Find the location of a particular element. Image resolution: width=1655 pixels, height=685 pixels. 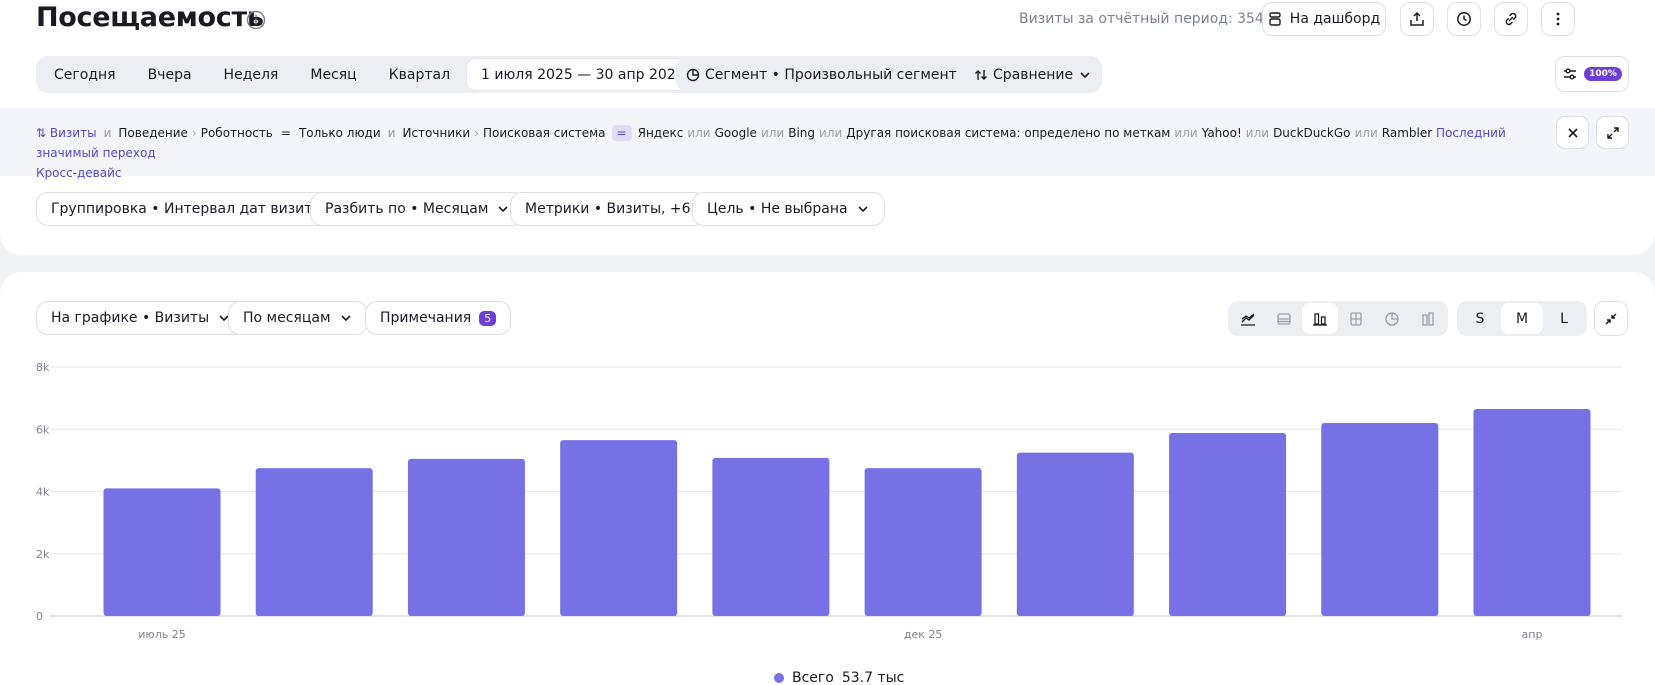

grouping-button: Группировка • Интервал дат визита is located at coordinates (186, 209).